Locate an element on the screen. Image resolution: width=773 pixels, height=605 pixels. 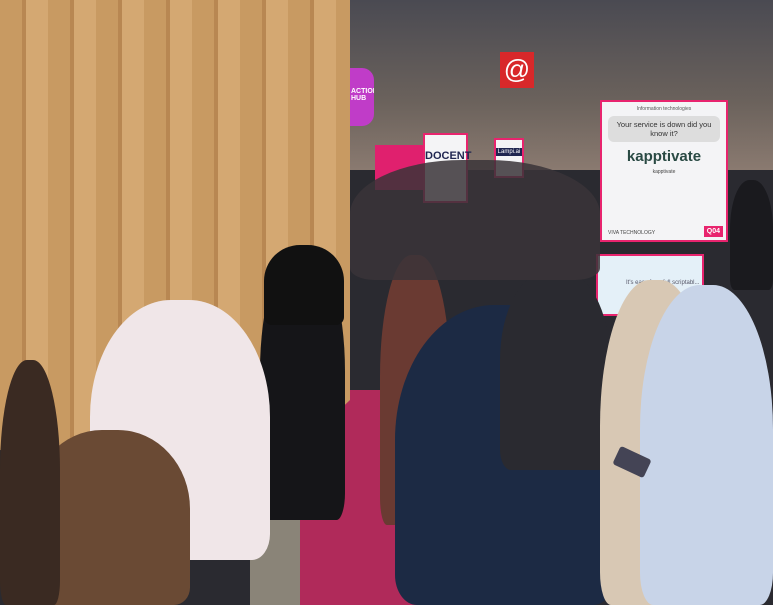
booth-number: Q04 is located at coordinates (713, 231).